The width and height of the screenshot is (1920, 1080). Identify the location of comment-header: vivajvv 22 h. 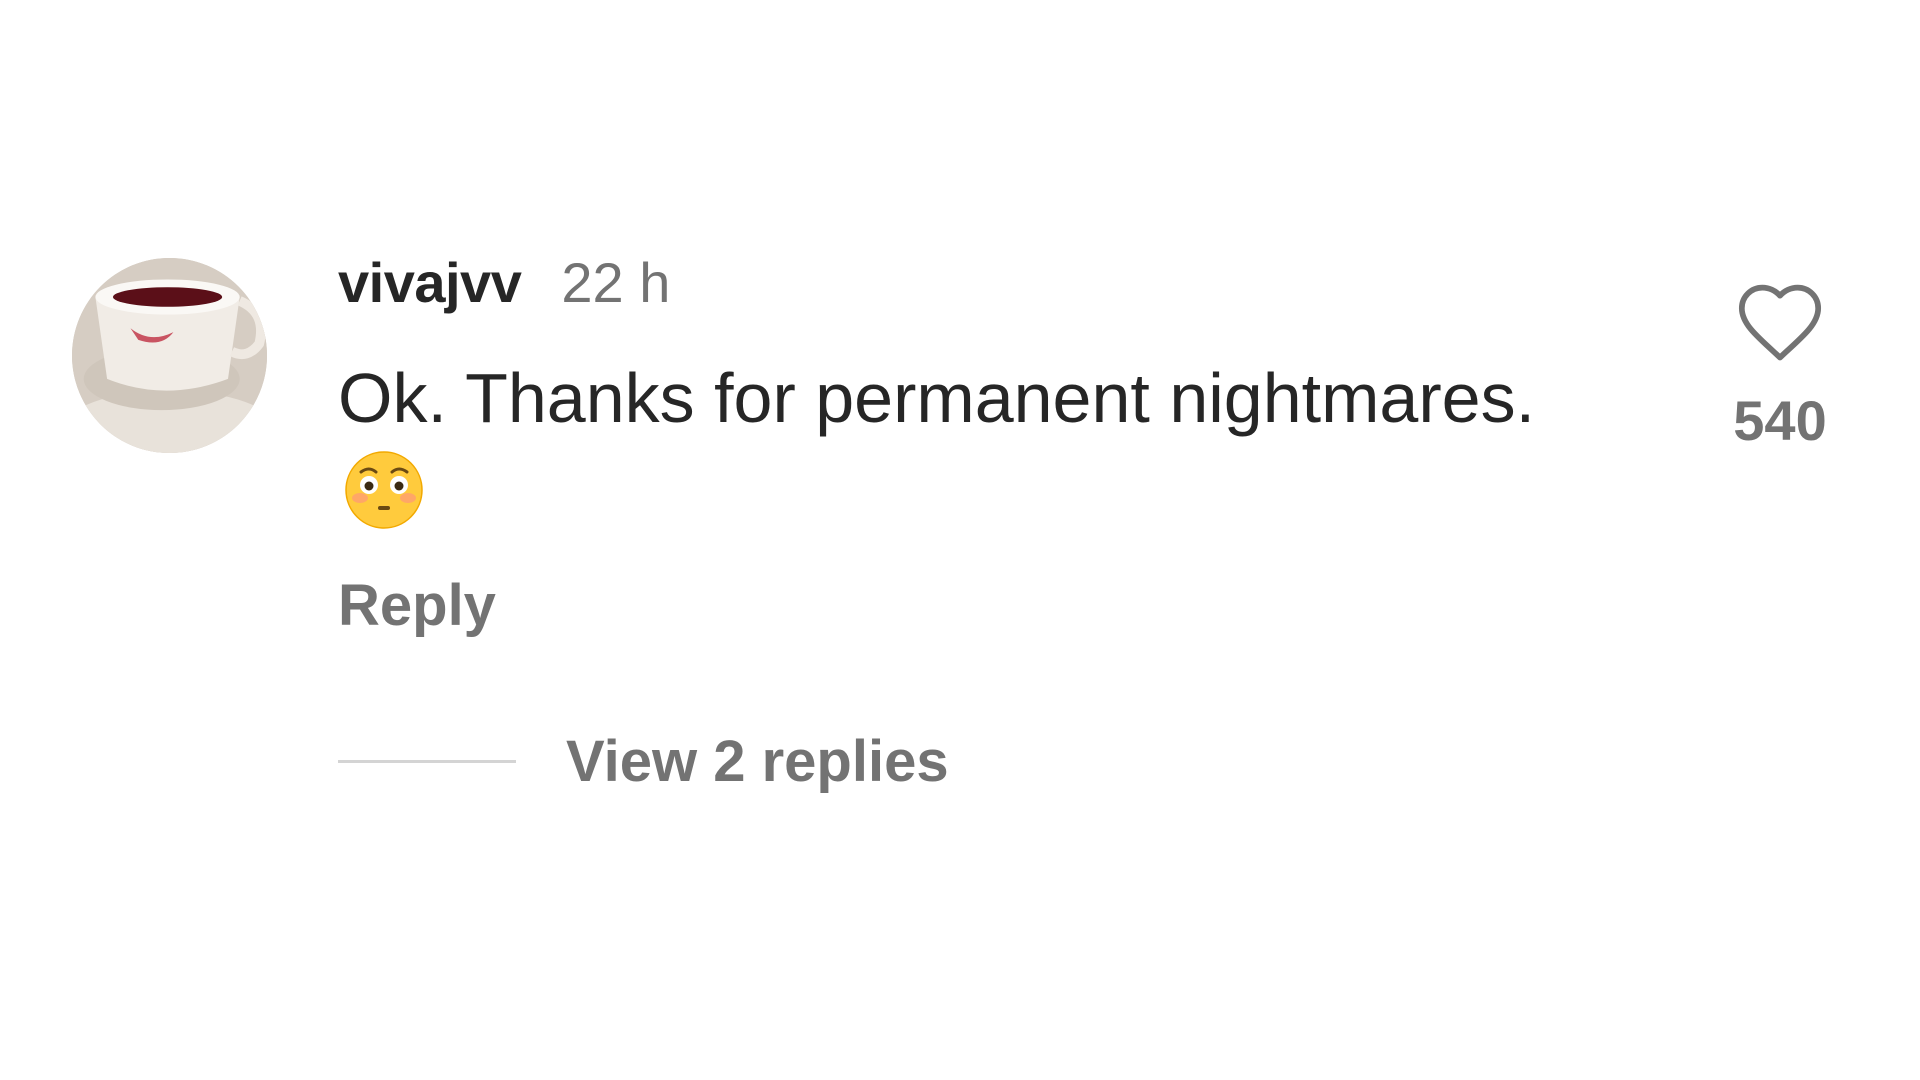
(504, 285).